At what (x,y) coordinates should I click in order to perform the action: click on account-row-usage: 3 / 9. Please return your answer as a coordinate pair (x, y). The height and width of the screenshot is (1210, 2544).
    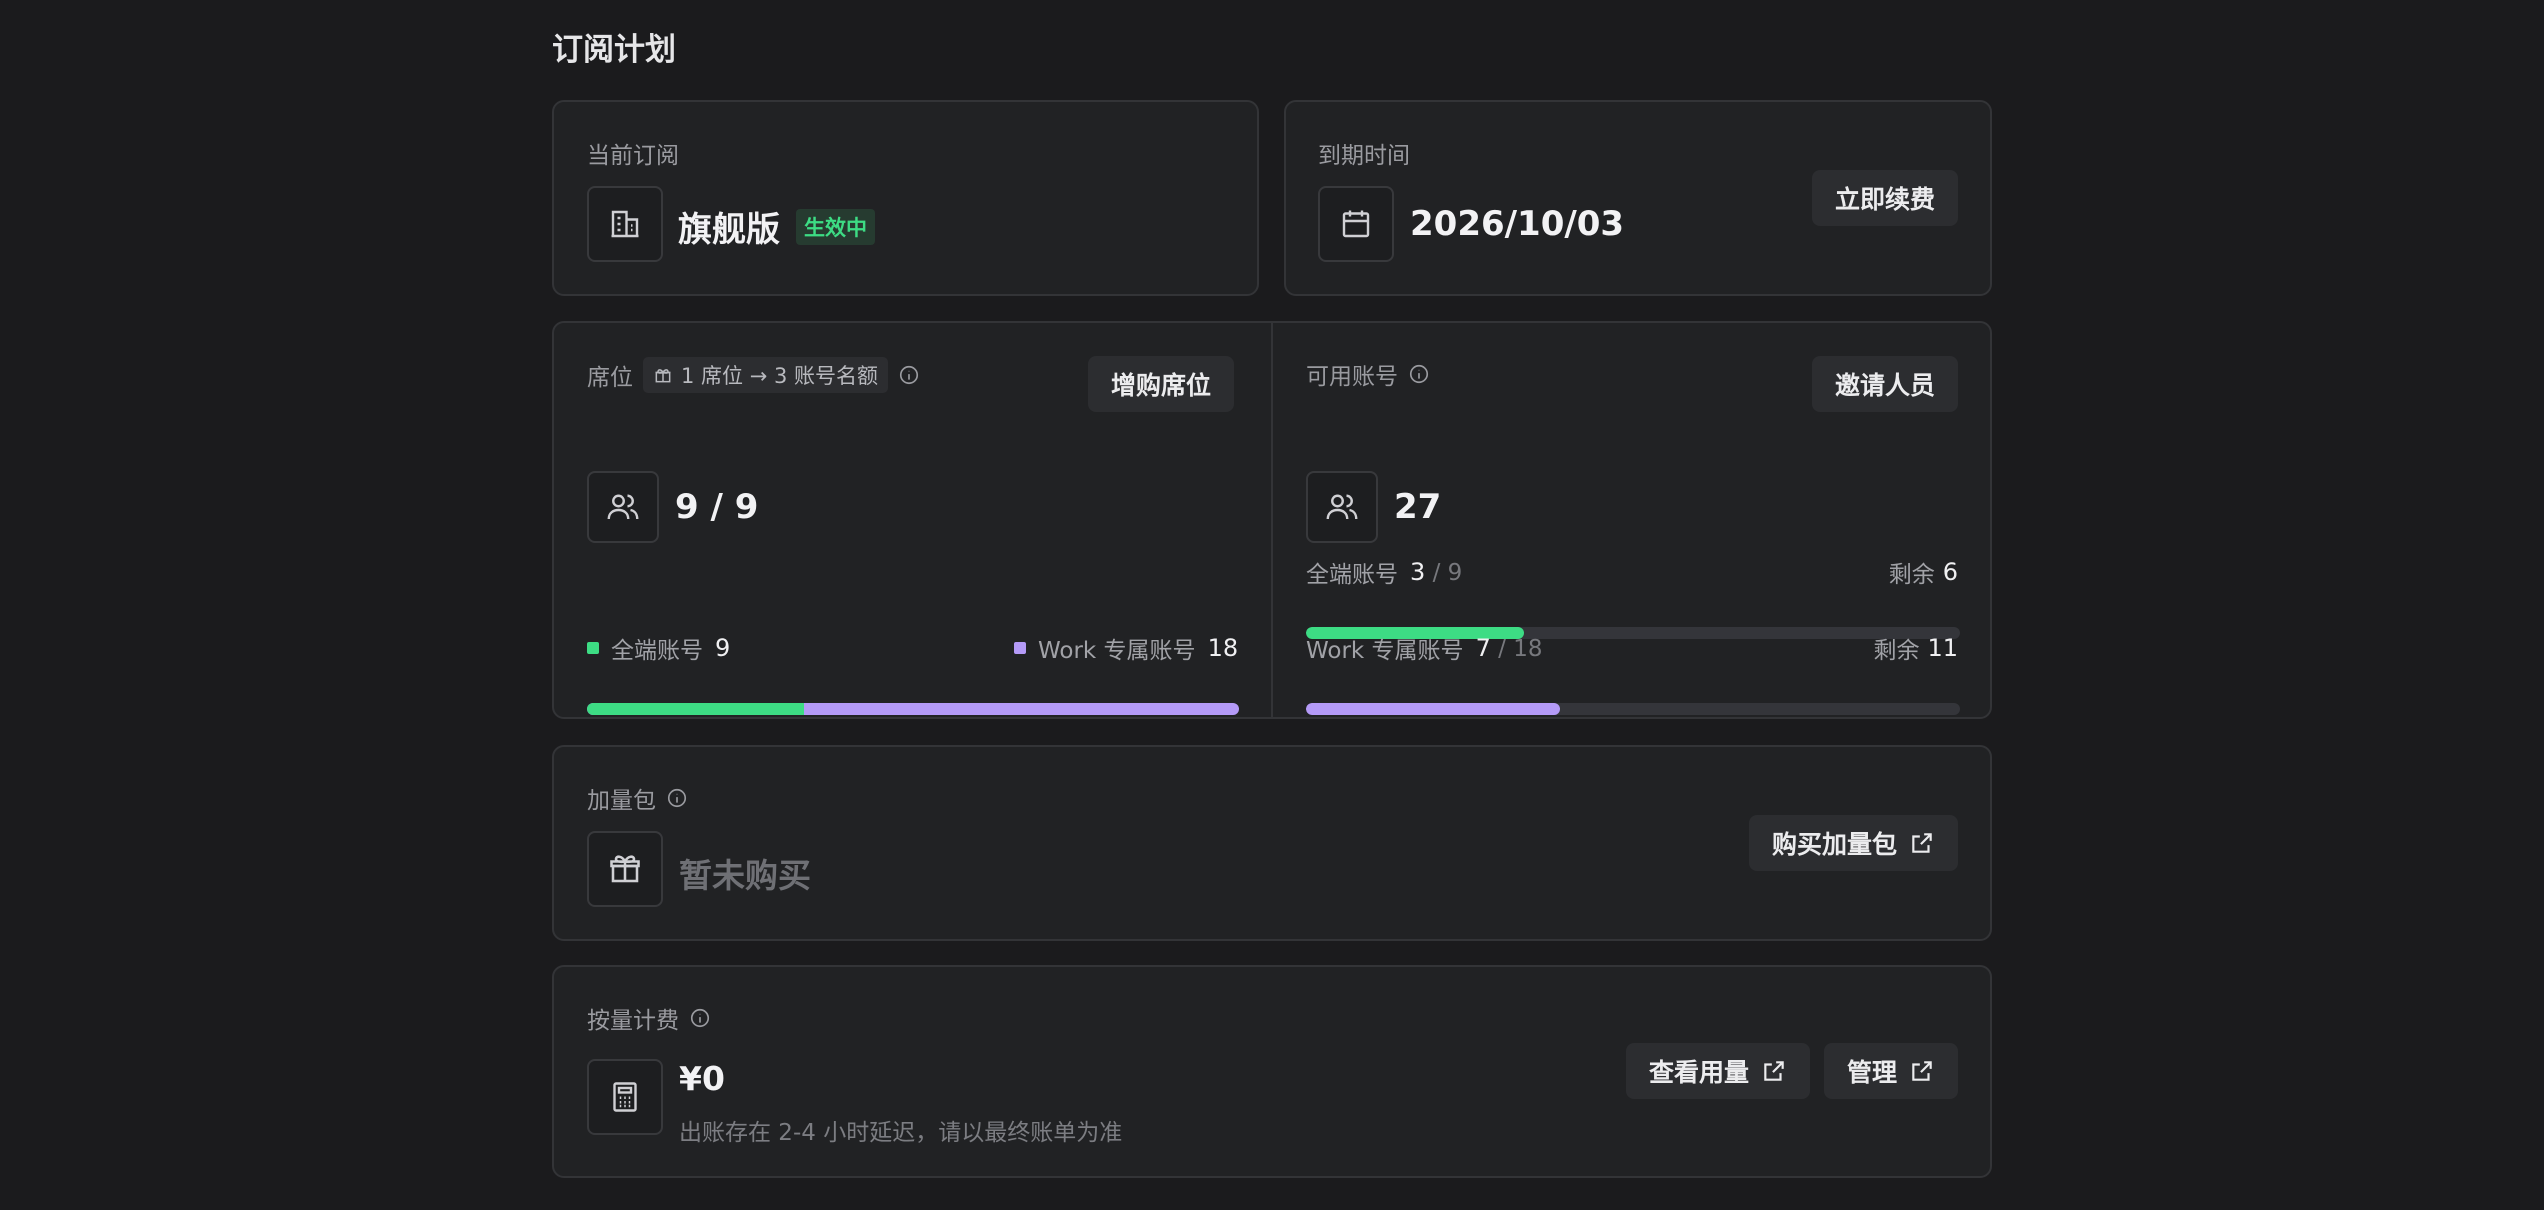
    Looking at the image, I should click on (1436, 572).